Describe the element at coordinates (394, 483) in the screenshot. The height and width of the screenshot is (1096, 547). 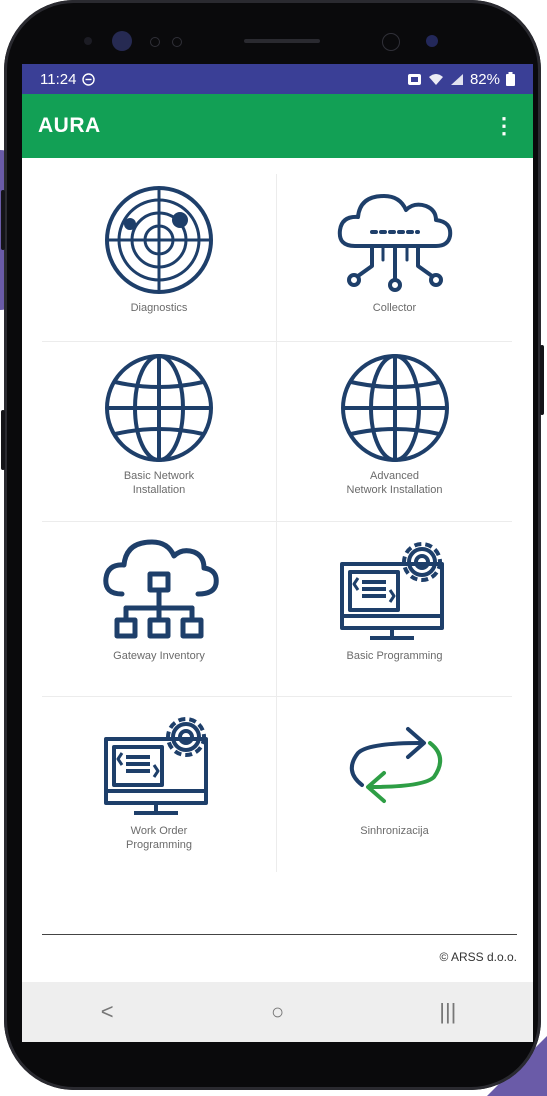
I see `tile-label: Advanced Network Installation` at that location.